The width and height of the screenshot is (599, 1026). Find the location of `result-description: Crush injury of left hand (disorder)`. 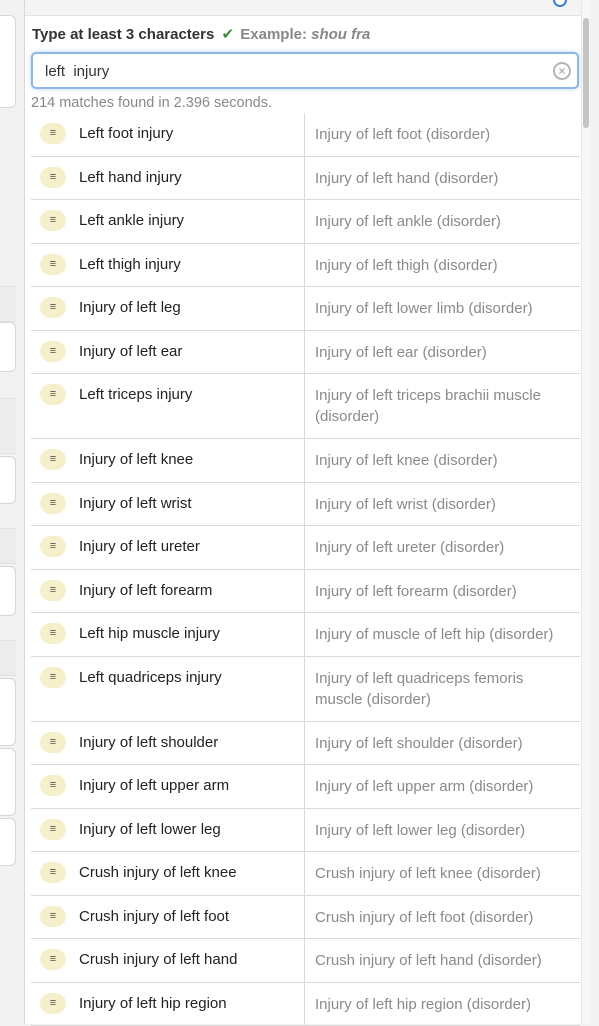

result-description: Crush injury of left hand (disorder) is located at coordinates (442, 960).